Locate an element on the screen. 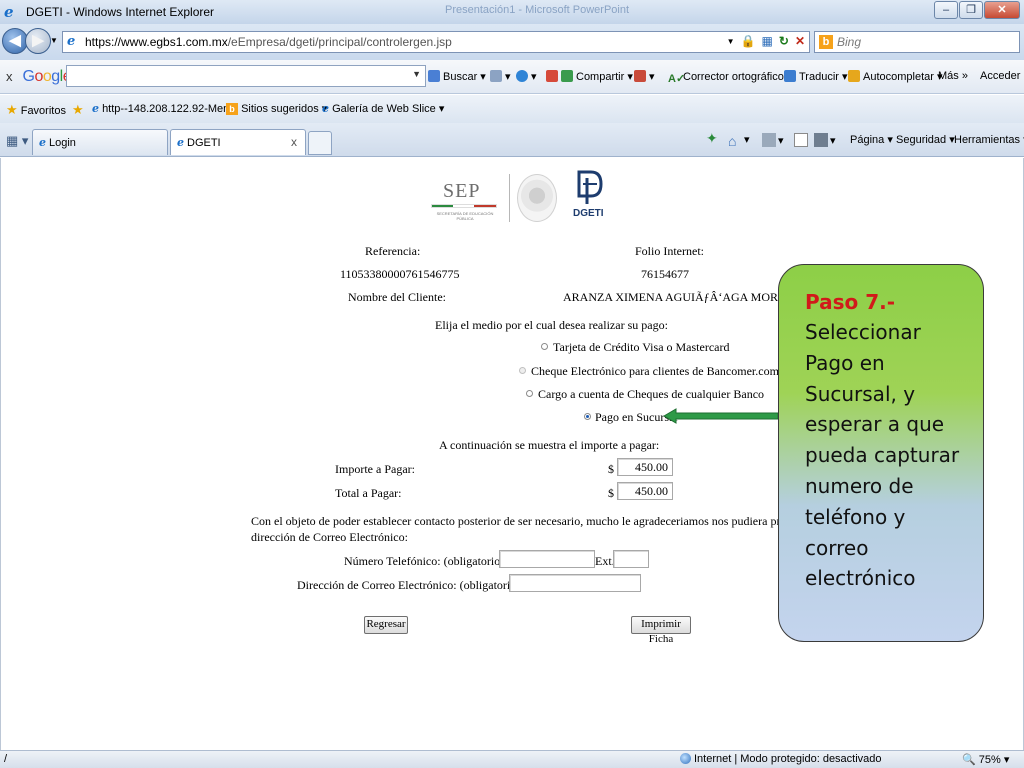 This screenshot has height=768, width=1024. referencia-label: Referencia: is located at coordinates (393, 251).